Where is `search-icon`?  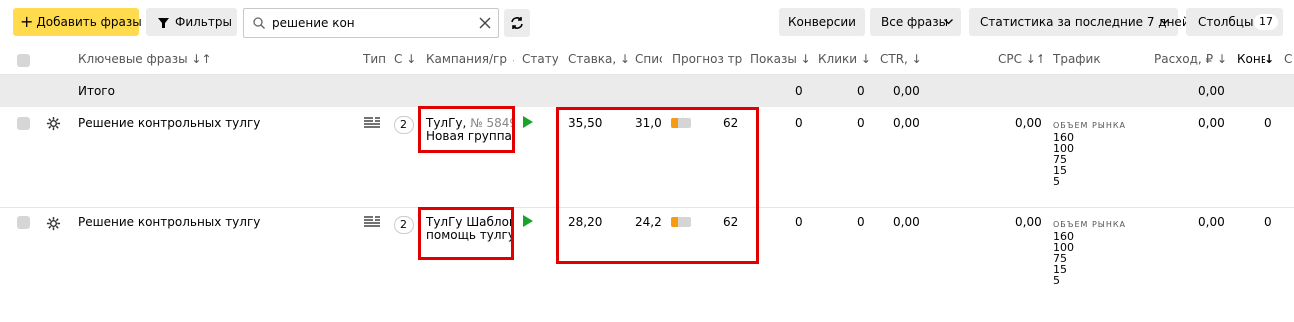
search-icon is located at coordinates (259, 23).